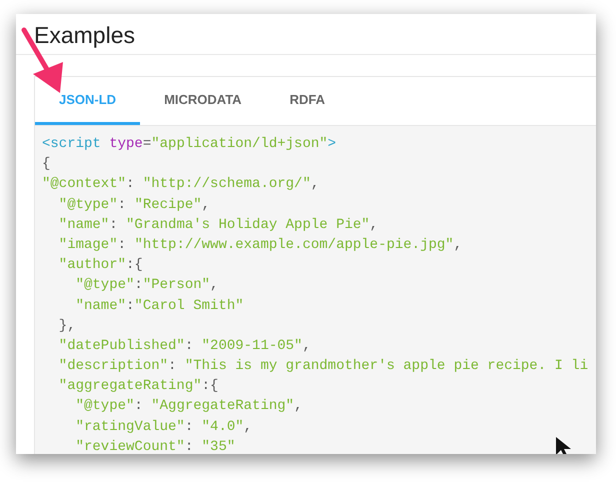 The width and height of the screenshot is (616, 486). Describe the element at coordinates (218, 225) in the screenshot. I see `code-line: "name": "Grandma's Holiday Apple Pie",` at that location.